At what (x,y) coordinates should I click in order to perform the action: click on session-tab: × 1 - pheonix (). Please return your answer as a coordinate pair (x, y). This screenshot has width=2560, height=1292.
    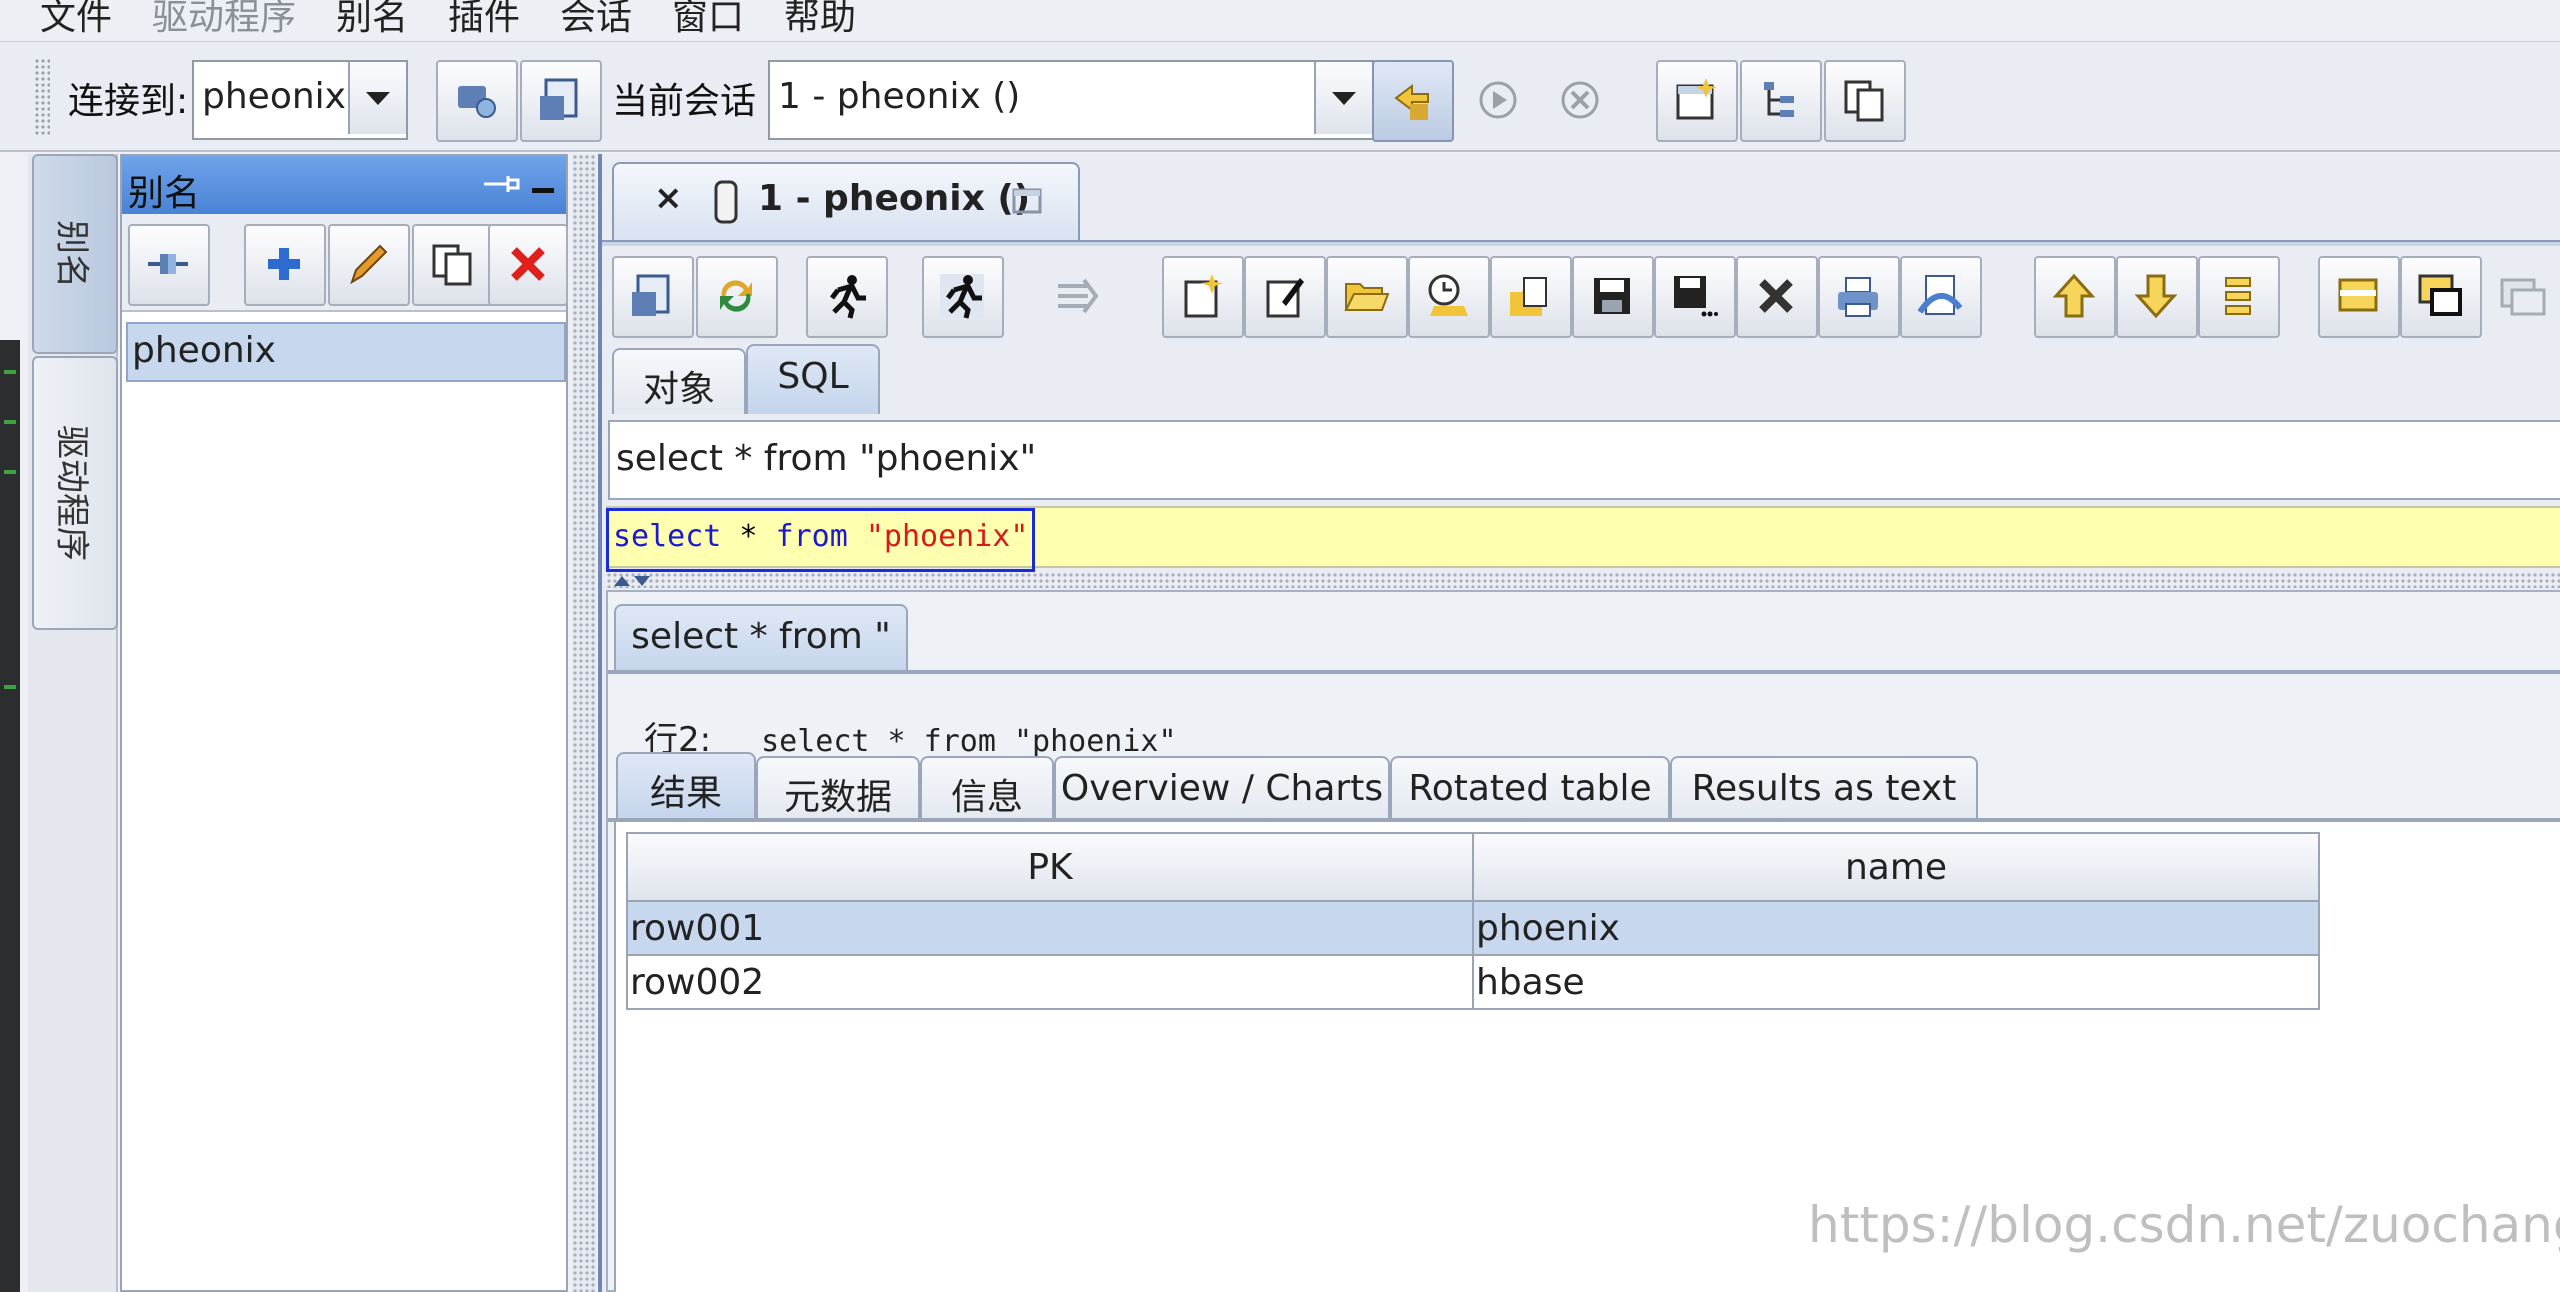
    Looking at the image, I should click on (846, 202).